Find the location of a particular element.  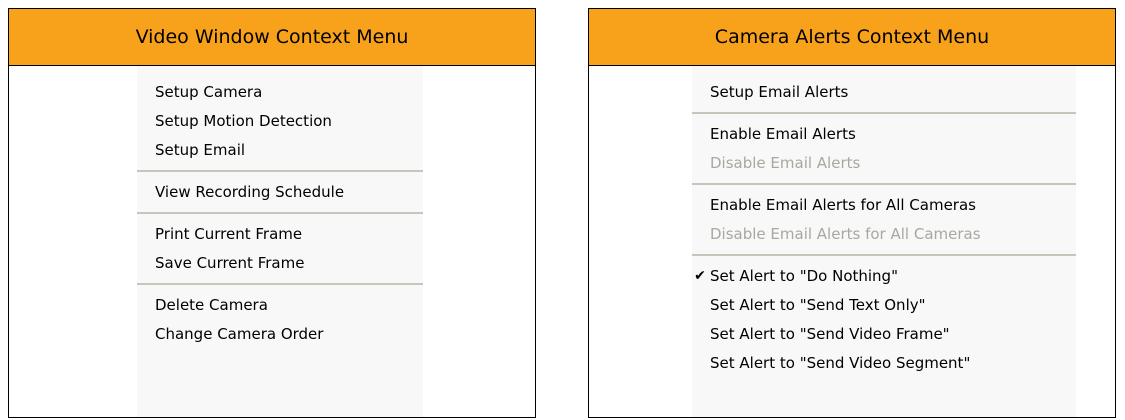

panel-title: Video Window Context Menu is located at coordinates (272, 37).